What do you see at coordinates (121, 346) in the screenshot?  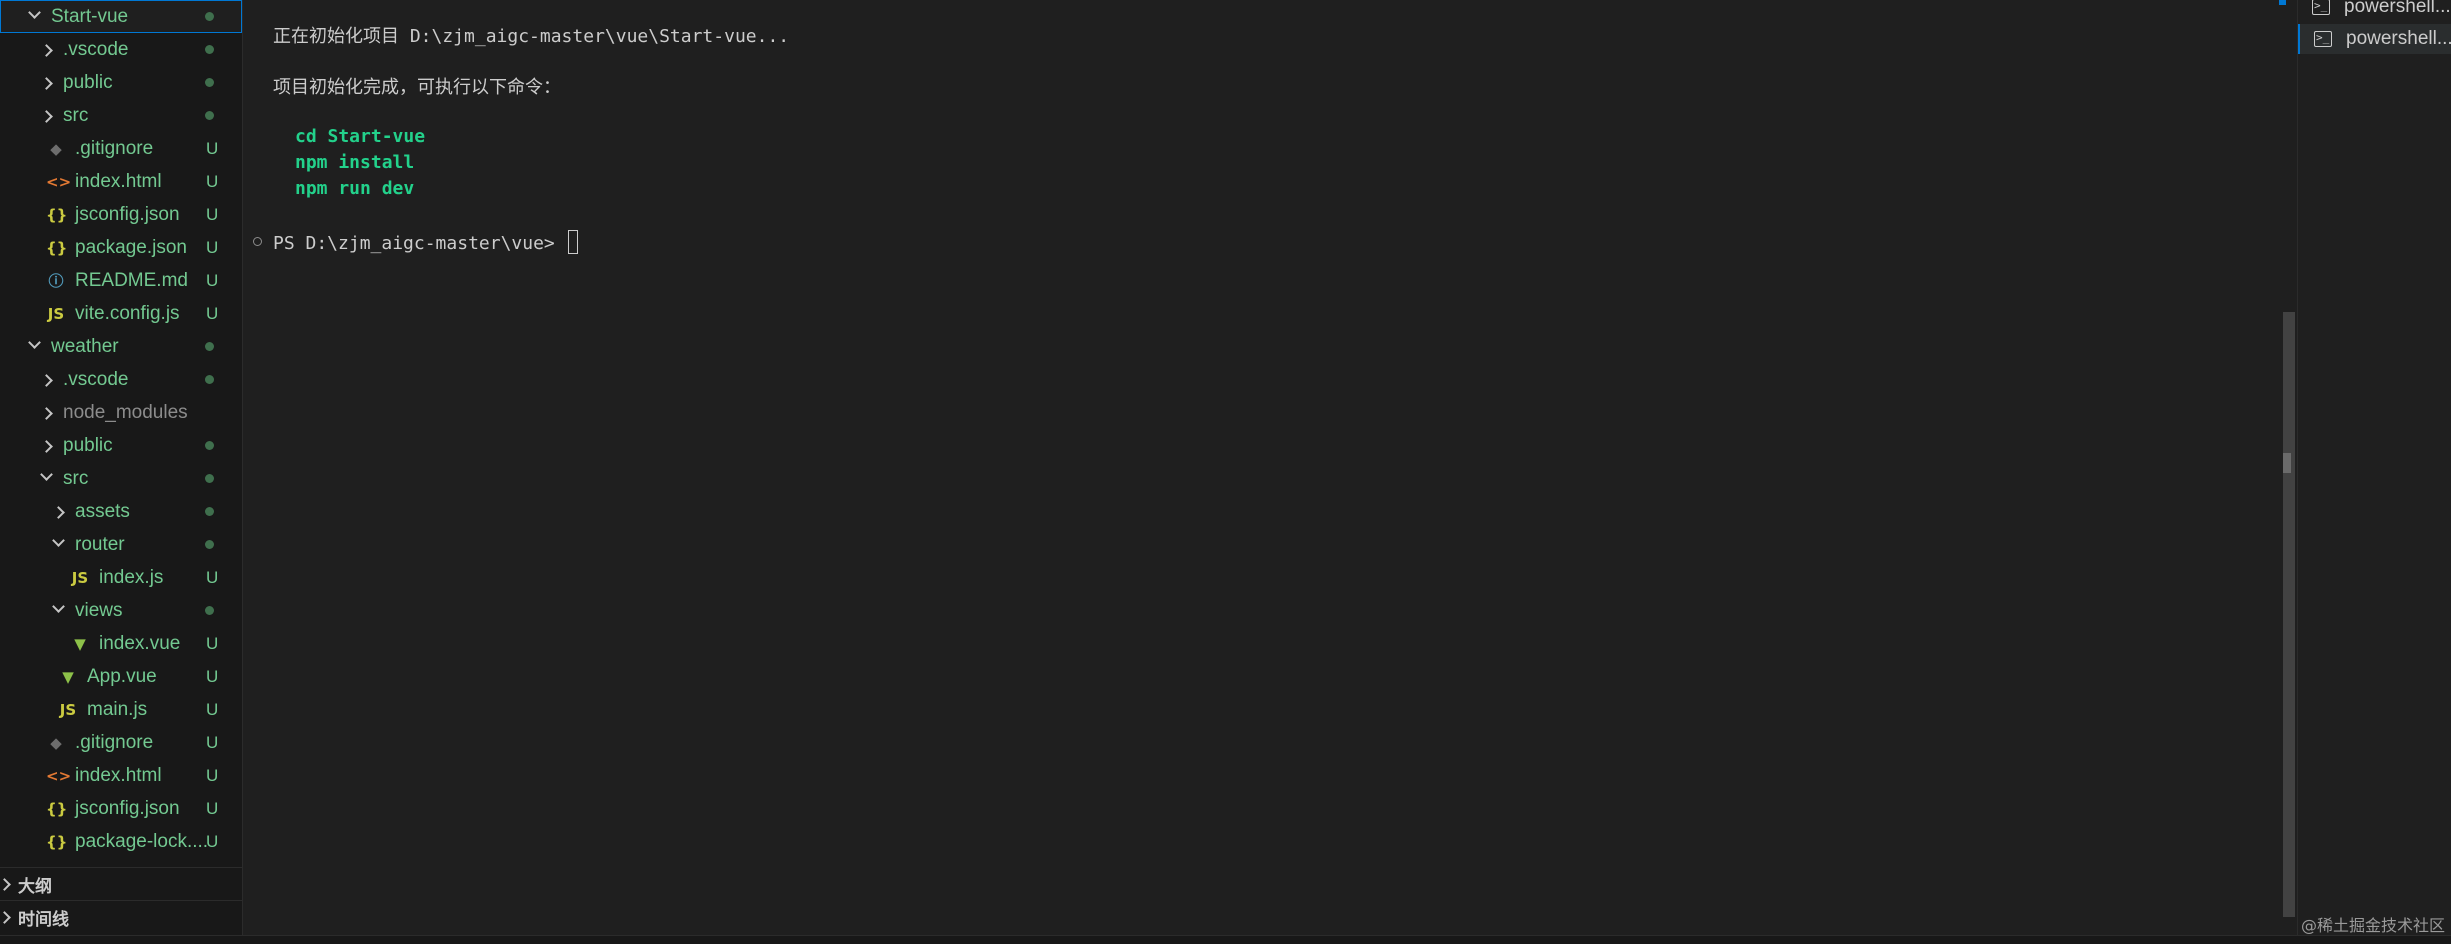 I see `tree-item: weather` at bounding box center [121, 346].